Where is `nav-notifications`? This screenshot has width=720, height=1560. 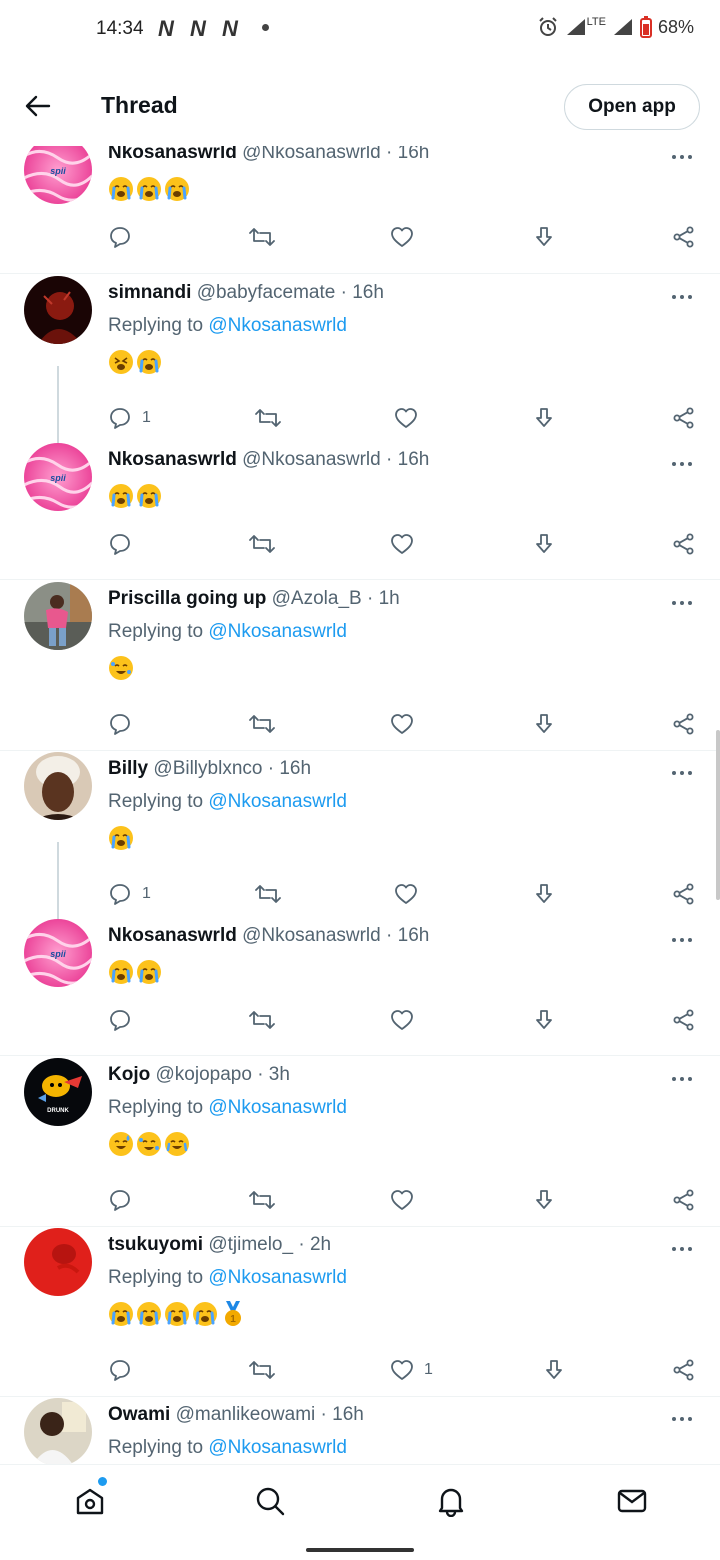 nav-notifications is located at coordinates (451, 1501).